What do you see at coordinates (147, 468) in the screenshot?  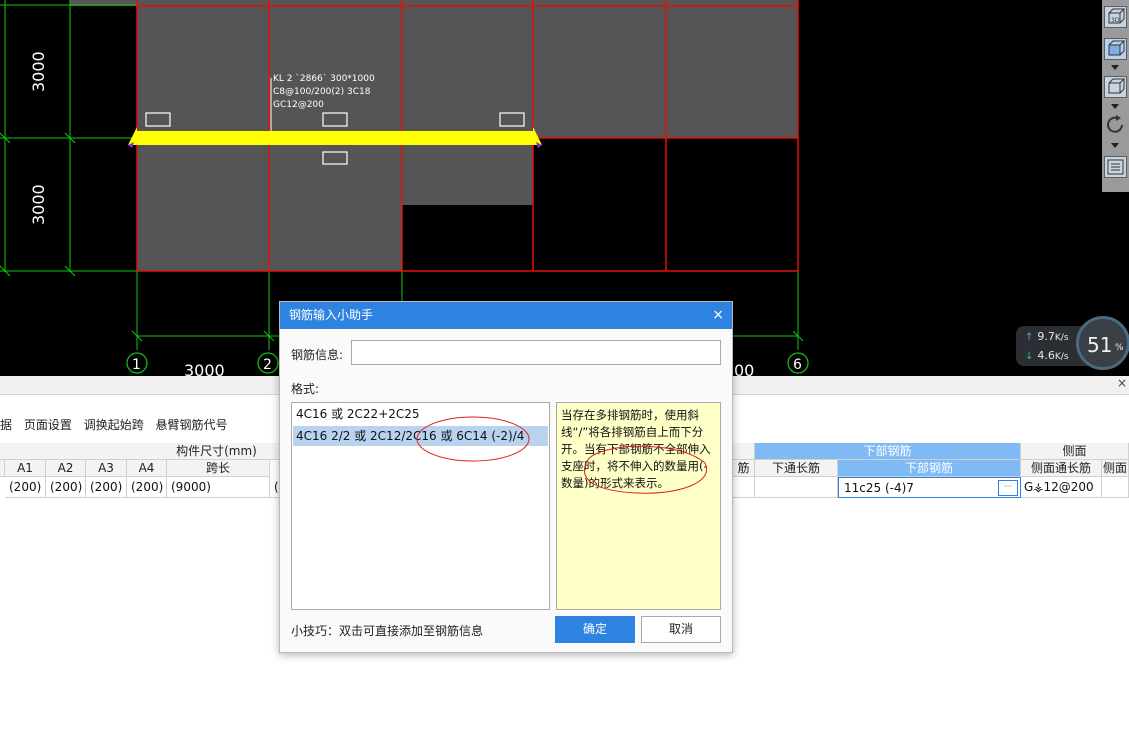 I see `col-header-a4: A4` at bounding box center [147, 468].